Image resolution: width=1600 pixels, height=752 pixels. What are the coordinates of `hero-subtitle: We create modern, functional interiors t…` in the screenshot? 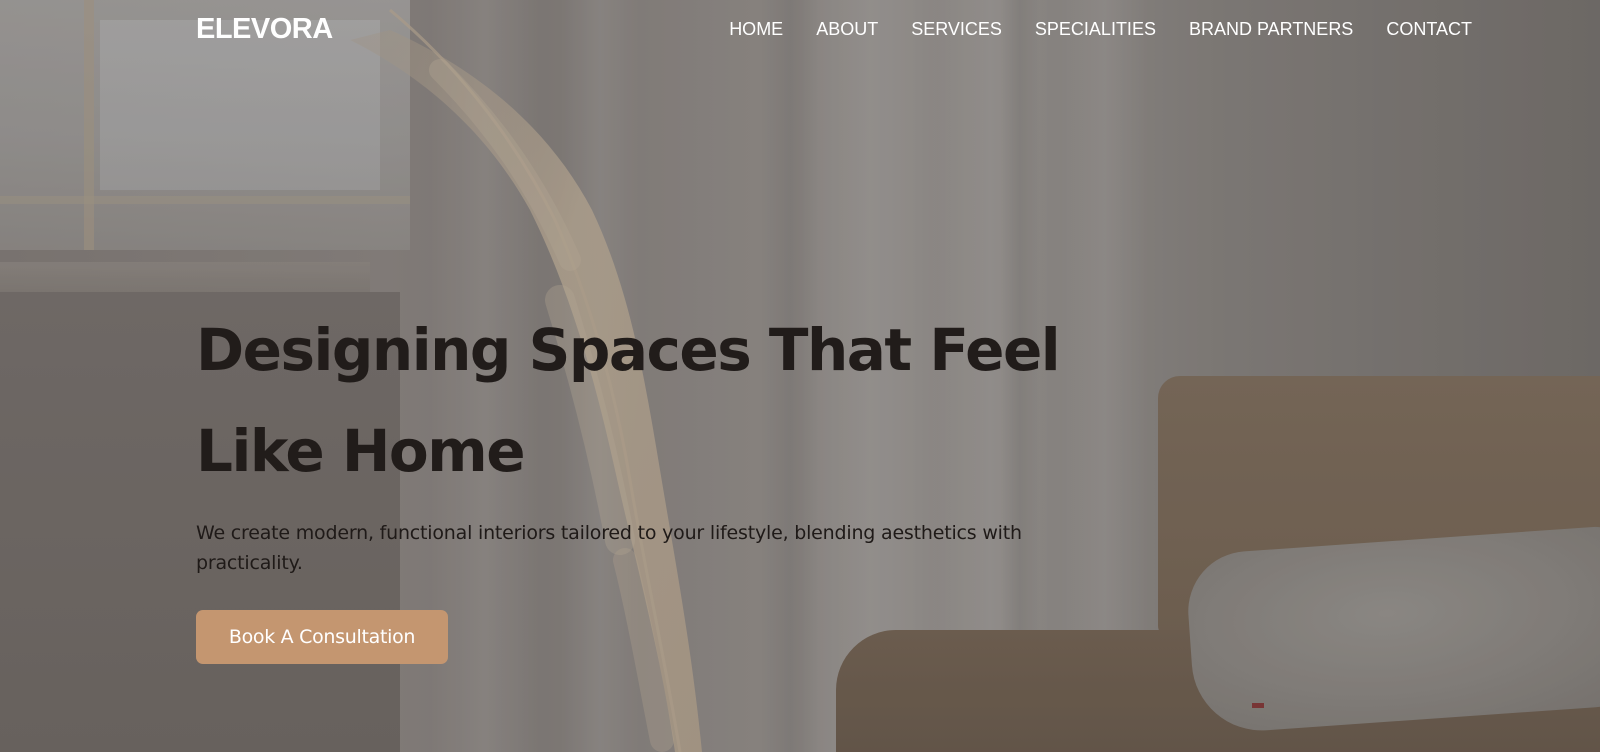 It's located at (609, 548).